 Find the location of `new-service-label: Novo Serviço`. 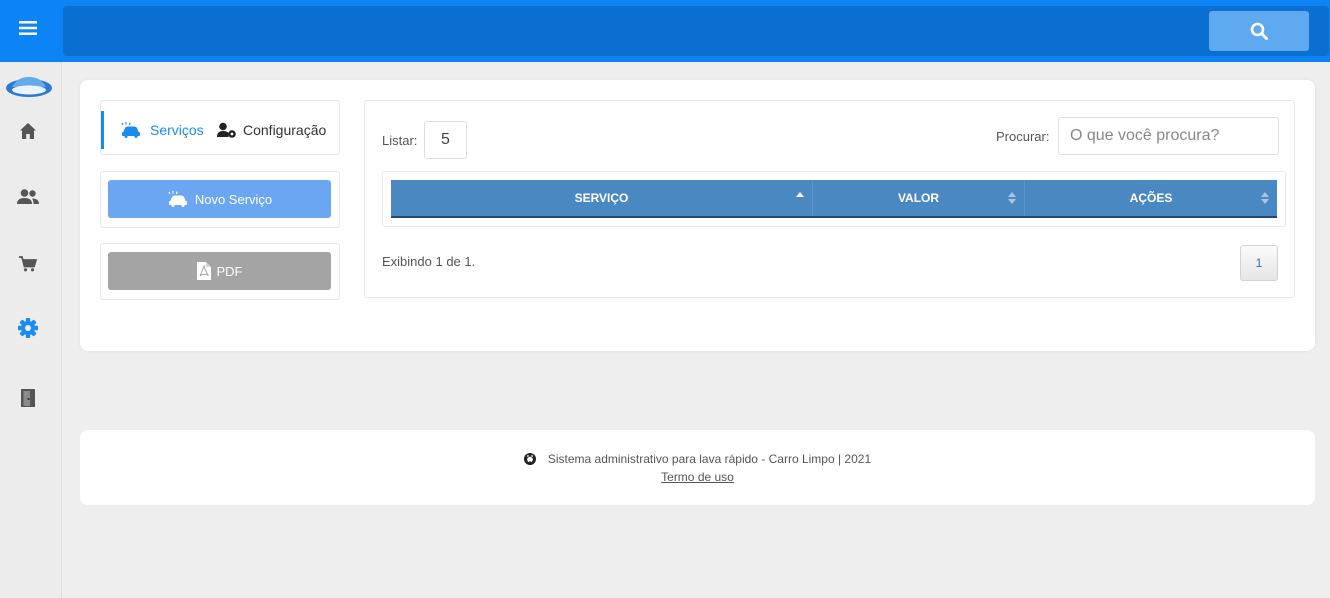

new-service-label: Novo Serviço is located at coordinates (233, 199).